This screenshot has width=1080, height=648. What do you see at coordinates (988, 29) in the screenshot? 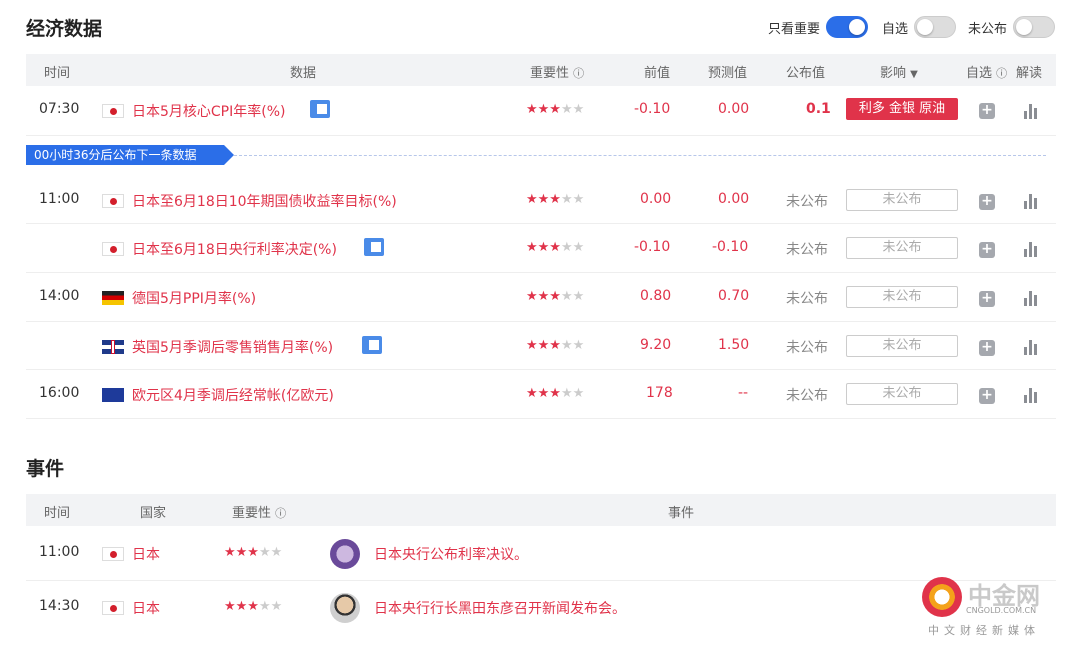
I see `toggle-unpublished-label: 未公布` at bounding box center [988, 29].